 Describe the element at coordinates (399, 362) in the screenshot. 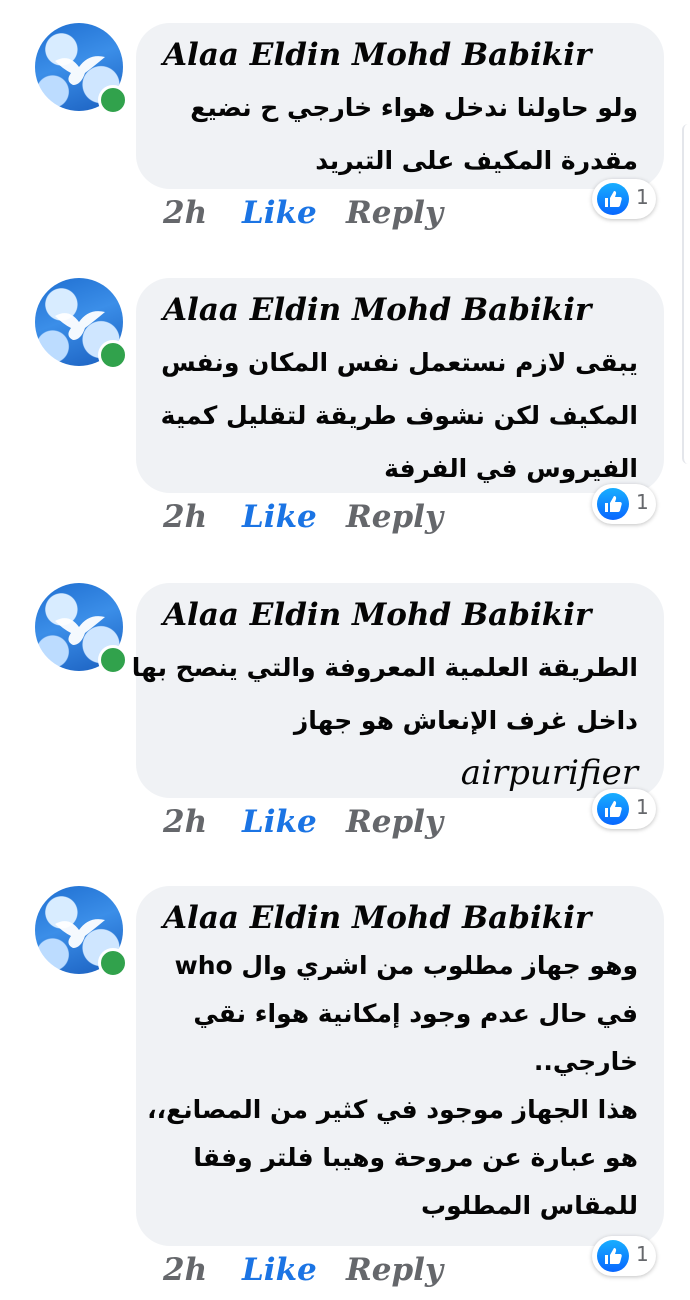

I see `comment-line: يبقى لازم نستعمل نفس المكان ونفس` at that location.